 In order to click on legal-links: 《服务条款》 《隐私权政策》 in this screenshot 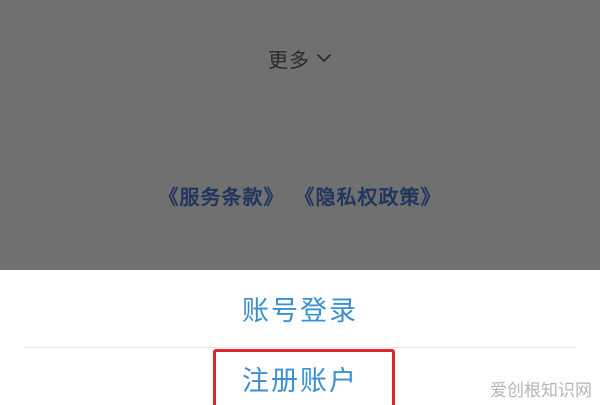, I will do `click(300, 195)`.